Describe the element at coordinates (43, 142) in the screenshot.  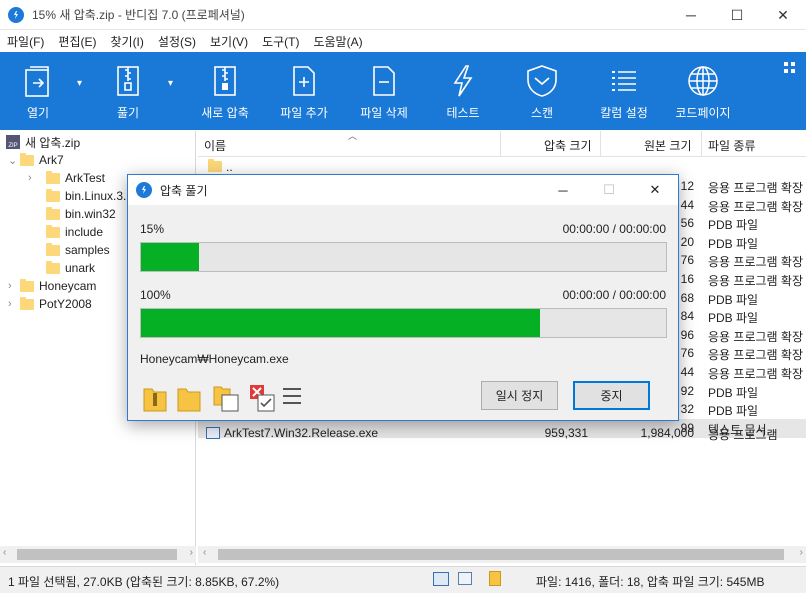
I see `tree-root: ZIP 새 압축.zip` at that location.